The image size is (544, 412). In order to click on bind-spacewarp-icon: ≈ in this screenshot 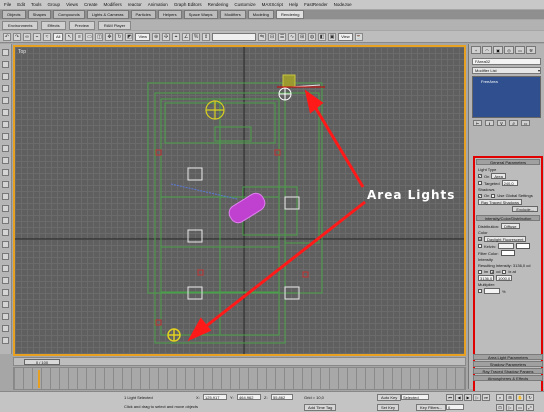, I will do `click(47, 36)`.